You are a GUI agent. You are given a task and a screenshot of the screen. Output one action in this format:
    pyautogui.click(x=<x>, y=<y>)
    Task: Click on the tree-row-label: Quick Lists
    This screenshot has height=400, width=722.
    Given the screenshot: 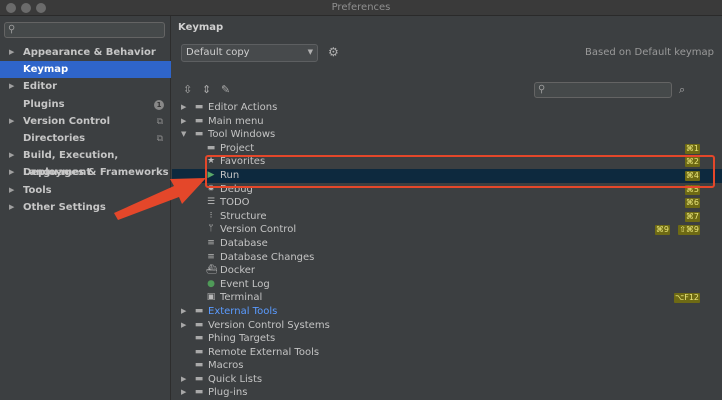 What is the action you would take?
    pyautogui.click(x=235, y=379)
    